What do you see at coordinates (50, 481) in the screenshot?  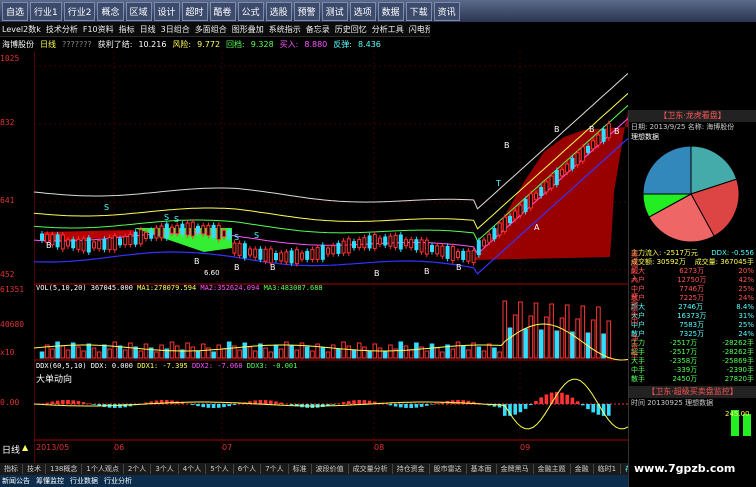 I see `module-tab: 筹懂监控` at bounding box center [50, 481].